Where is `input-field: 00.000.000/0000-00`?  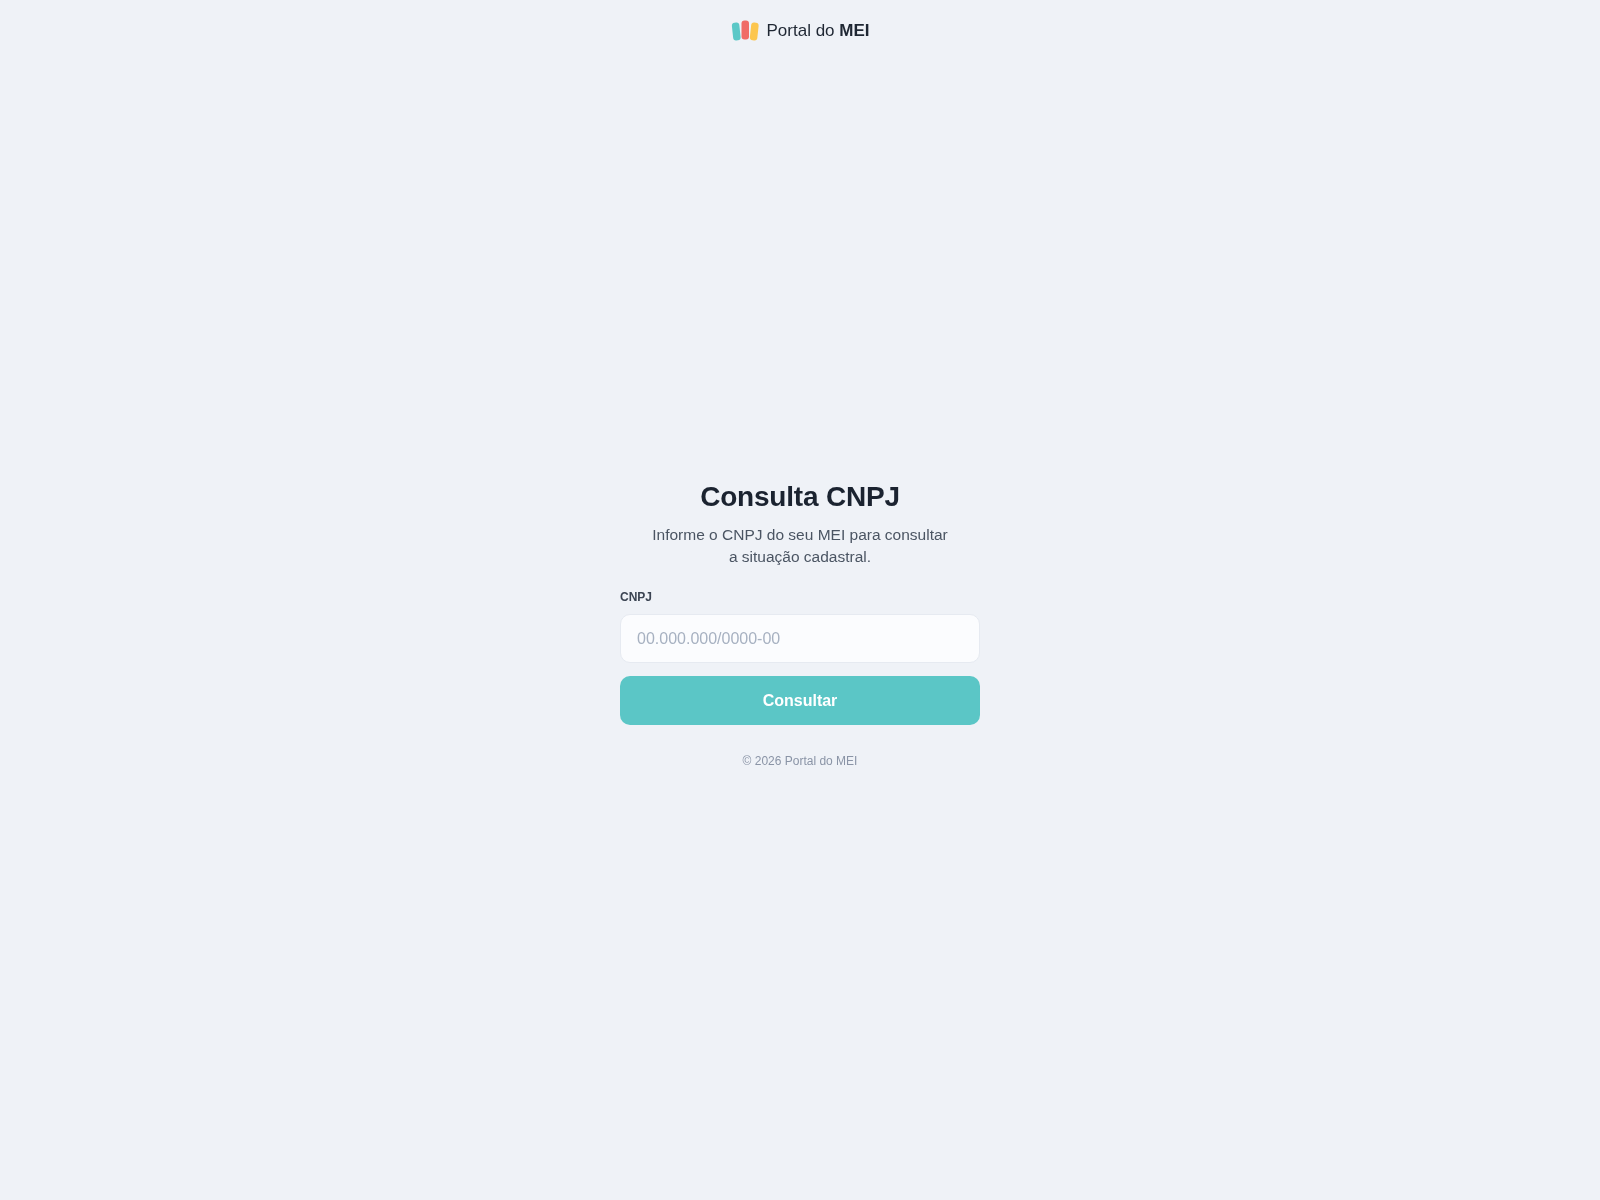
input-field: 00.000.000/0000-00 is located at coordinates (800, 638).